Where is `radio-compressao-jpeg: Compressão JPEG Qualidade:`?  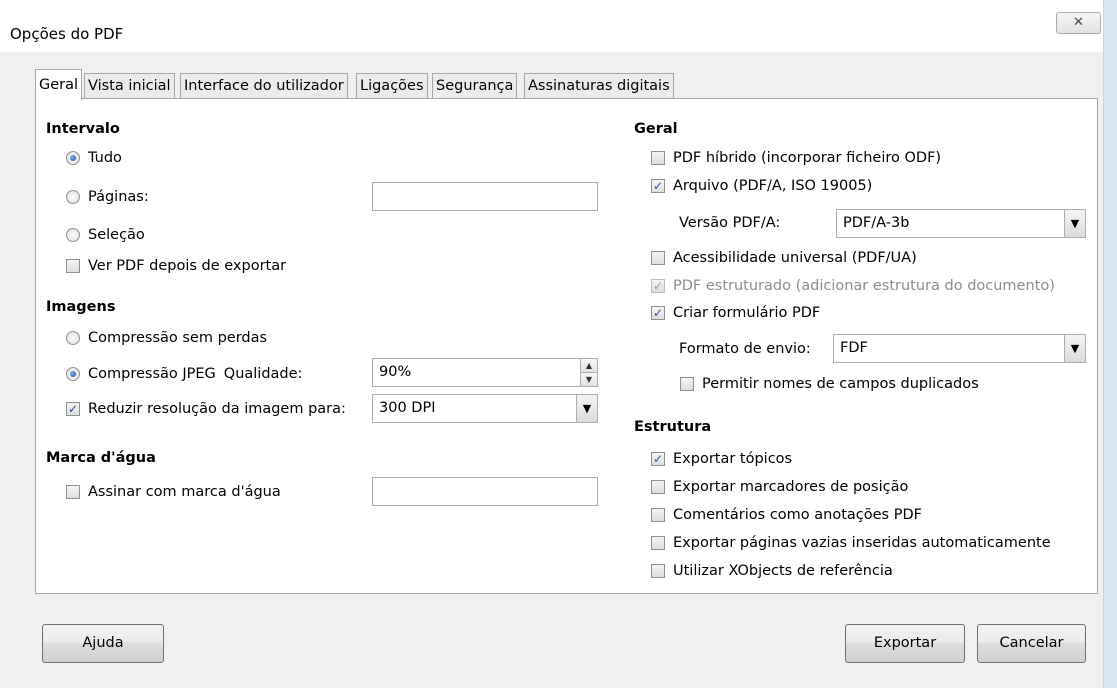
radio-compressao-jpeg: Compressão JPEG Qualidade: is located at coordinates (184, 374).